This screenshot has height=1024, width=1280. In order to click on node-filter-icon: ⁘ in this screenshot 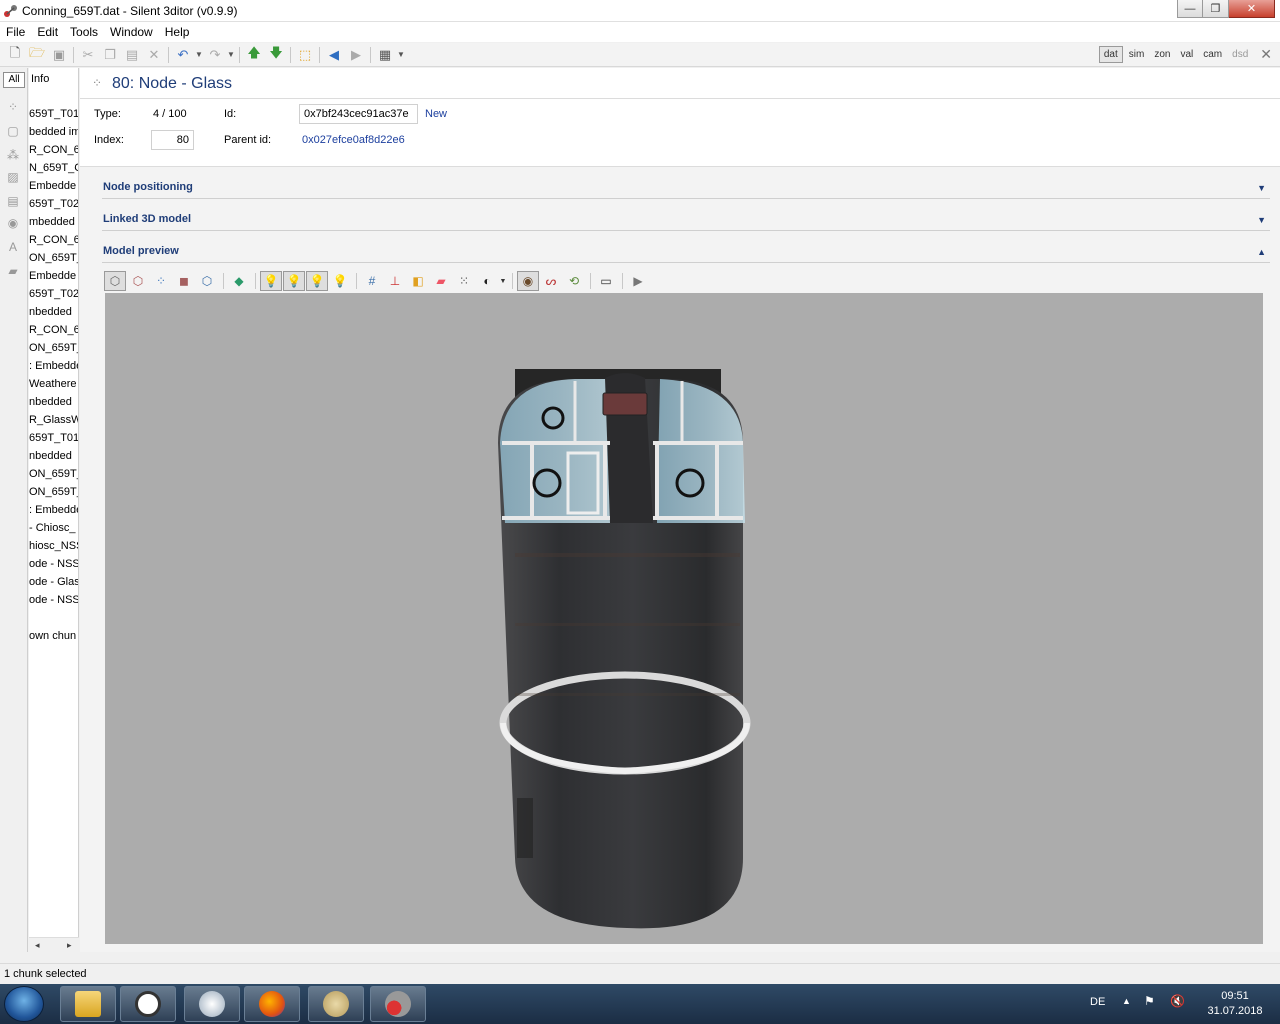, I will do `click(13, 107)`.